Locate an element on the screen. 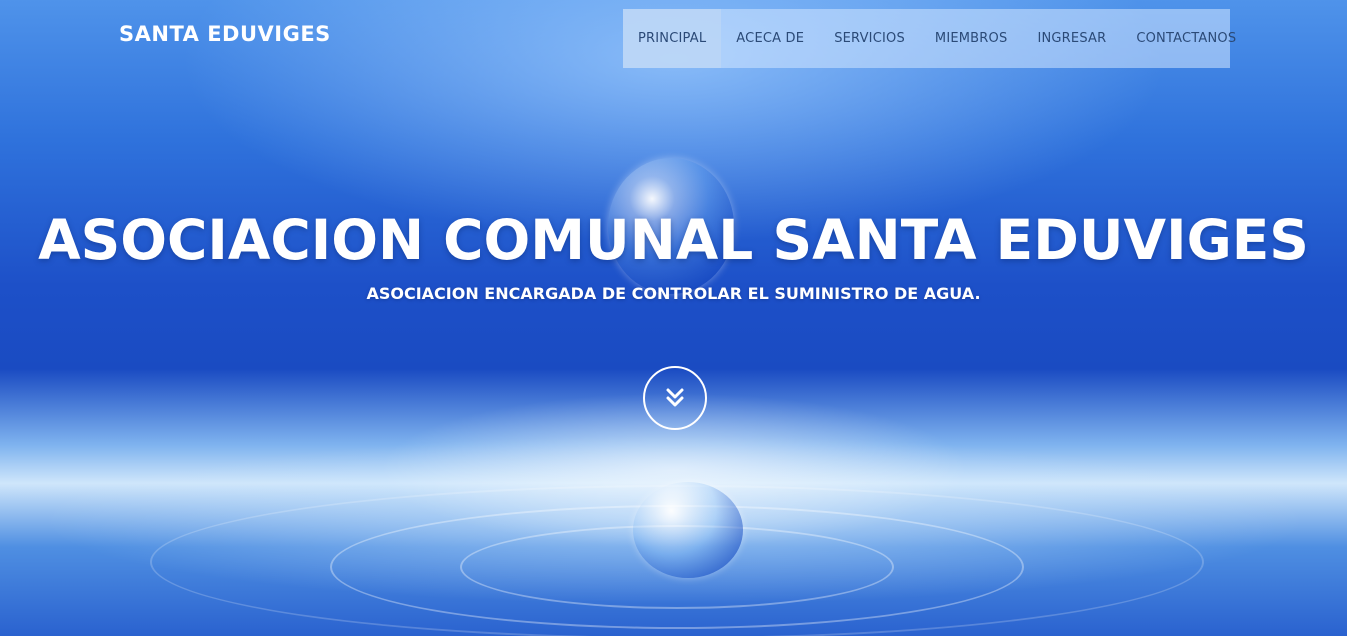 The width and height of the screenshot is (1347, 636). nav-item-ingresar: INGRESAR is located at coordinates (1071, 38).